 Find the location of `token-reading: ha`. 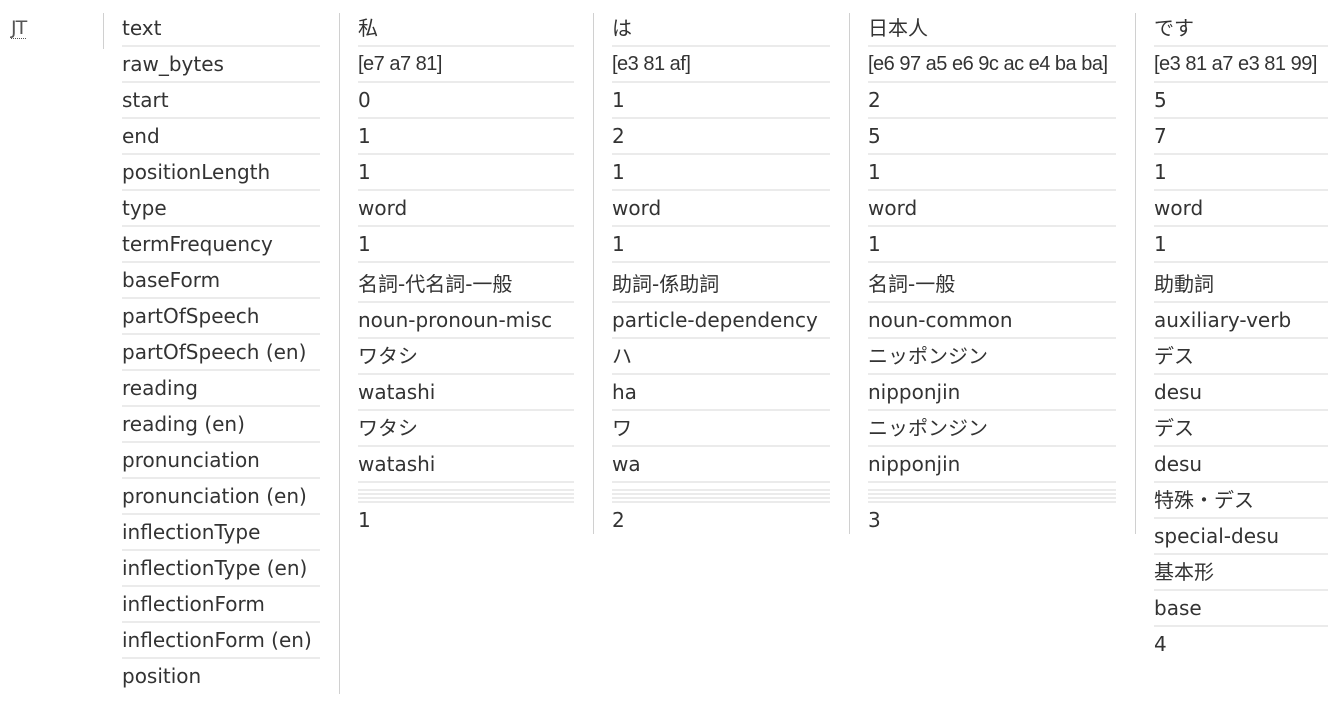

token-reading: ha is located at coordinates (721, 393).